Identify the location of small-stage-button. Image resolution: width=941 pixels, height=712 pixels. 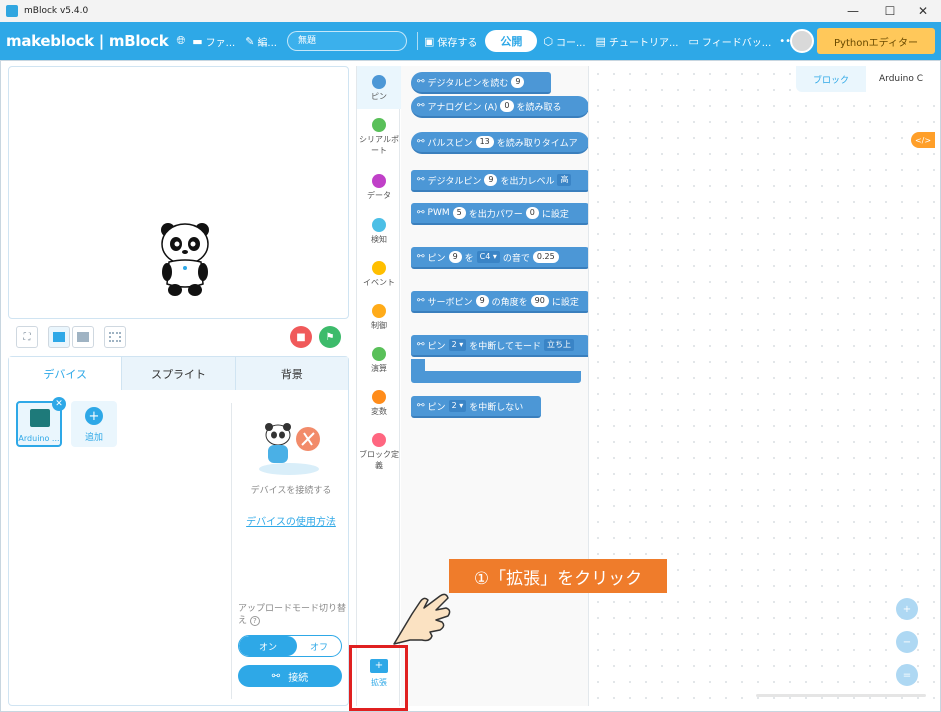
(59, 337).